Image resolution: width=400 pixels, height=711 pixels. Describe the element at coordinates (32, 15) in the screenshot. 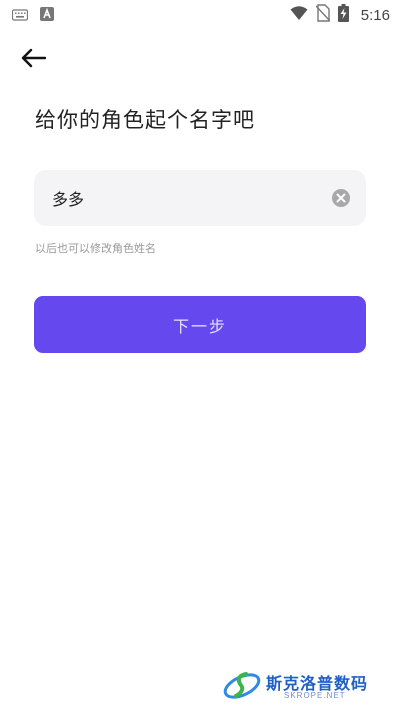

I see `status-bar-left` at that location.